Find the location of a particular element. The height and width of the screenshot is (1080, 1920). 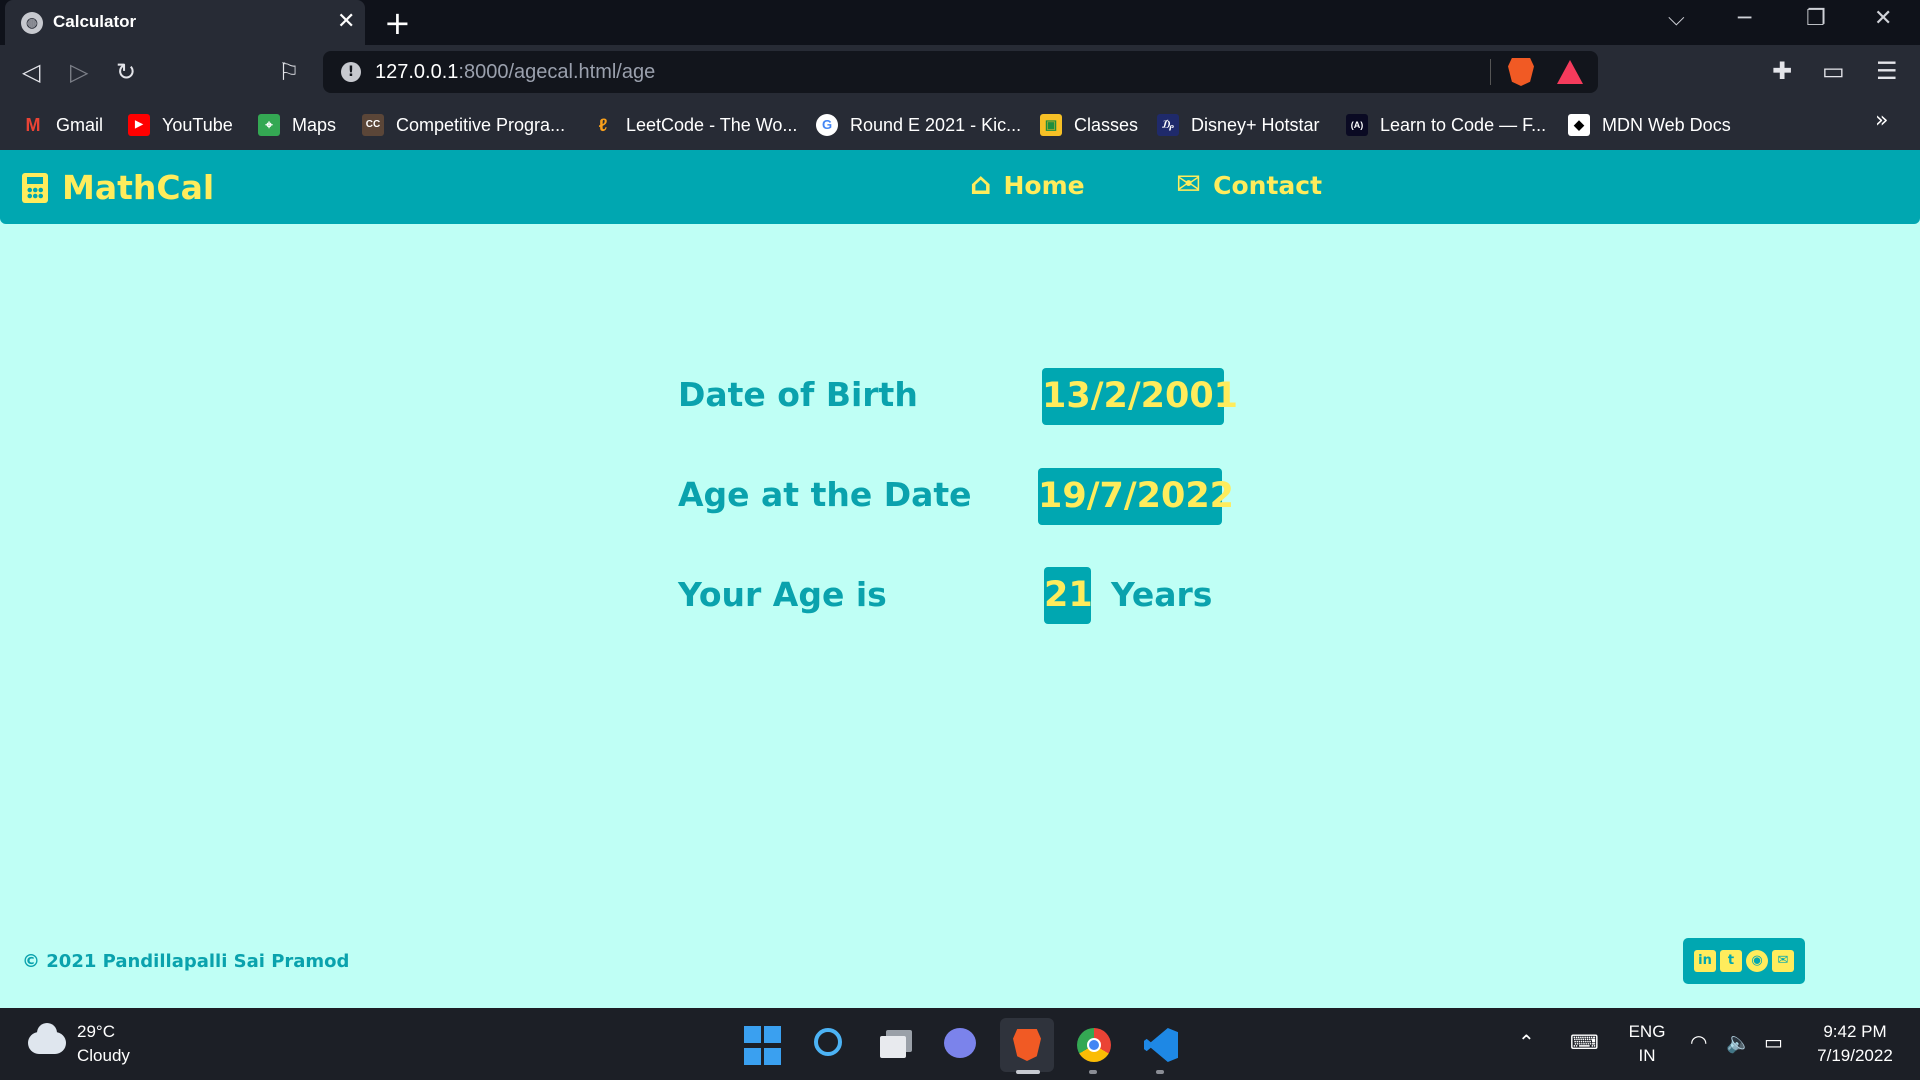

nav-home-link: ⌂ Home is located at coordinates (1027, 185).